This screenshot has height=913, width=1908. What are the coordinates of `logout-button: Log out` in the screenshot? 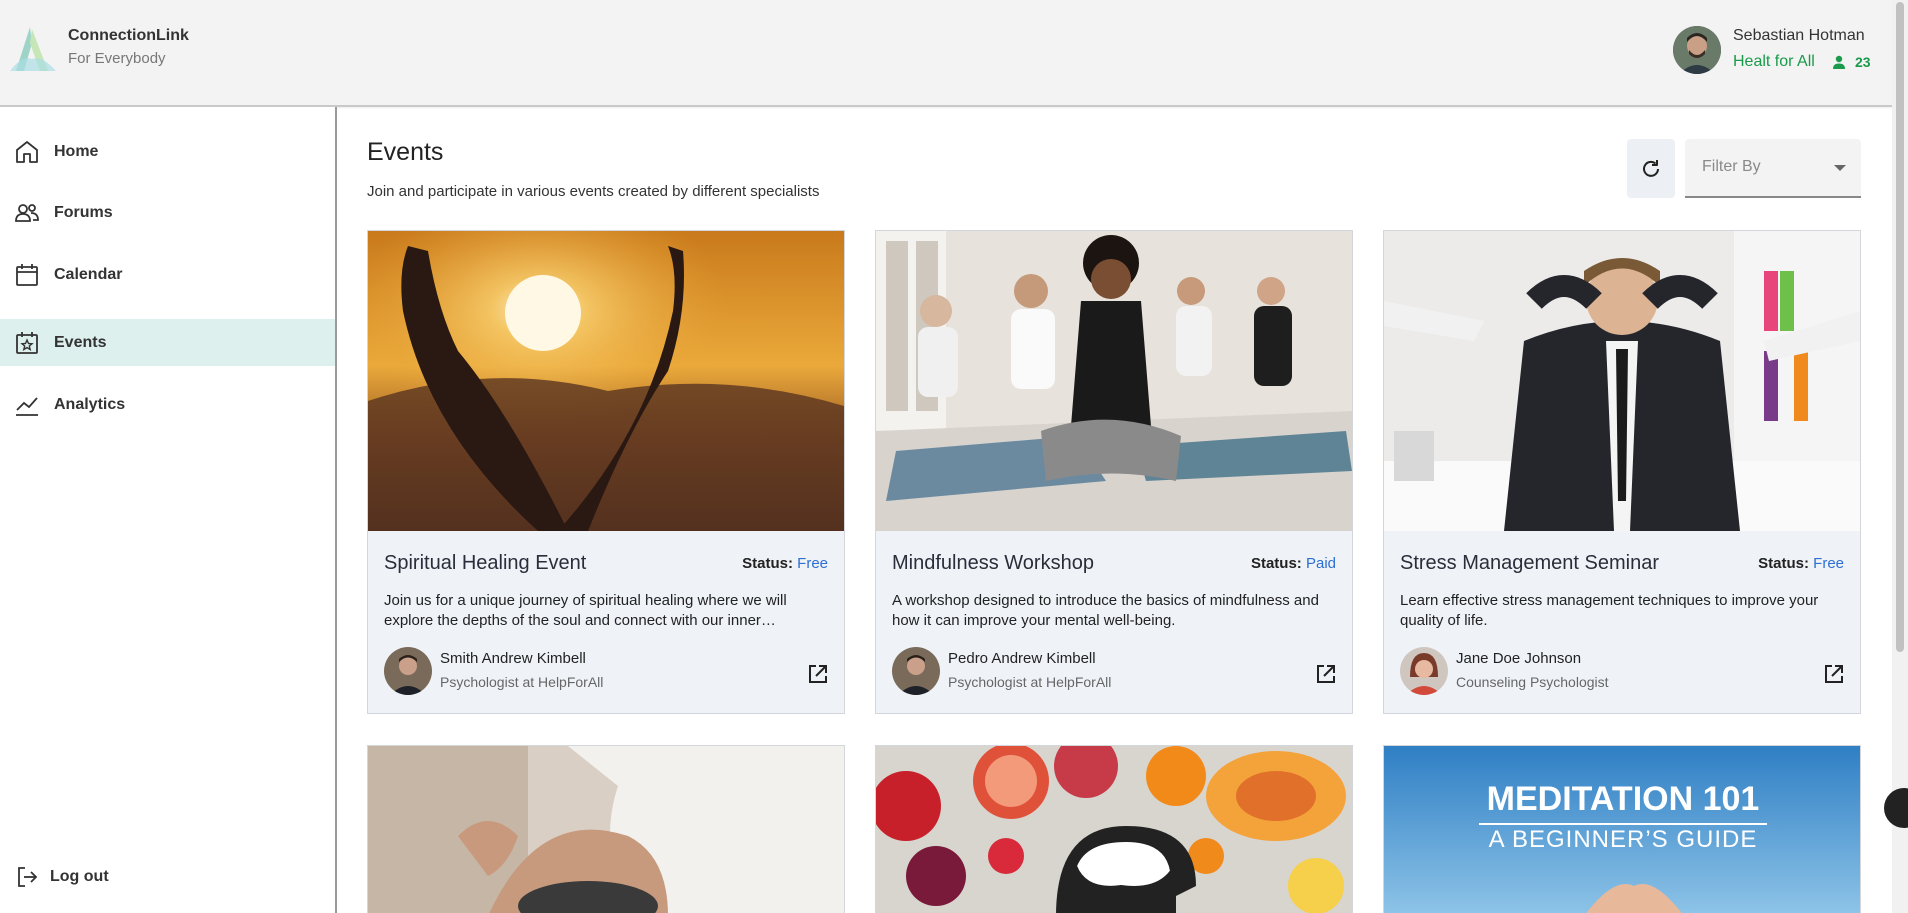 It's located at (167, 876).